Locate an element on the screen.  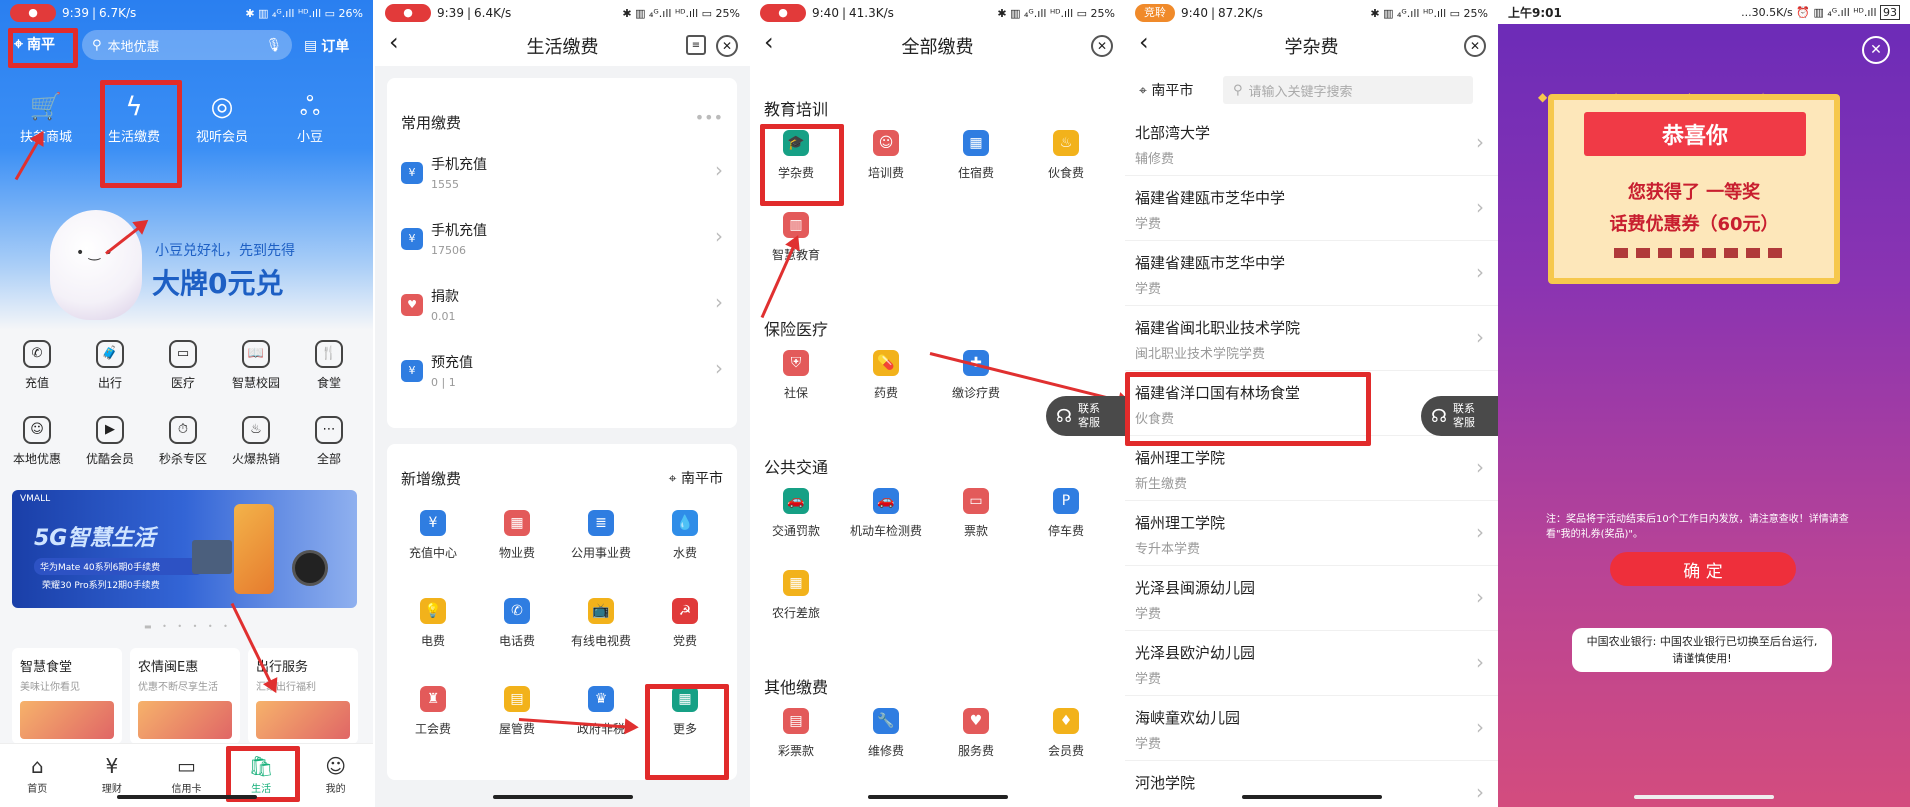
grid-item-8: ♨ 火爆热销 is located at coordinates (256, 441).